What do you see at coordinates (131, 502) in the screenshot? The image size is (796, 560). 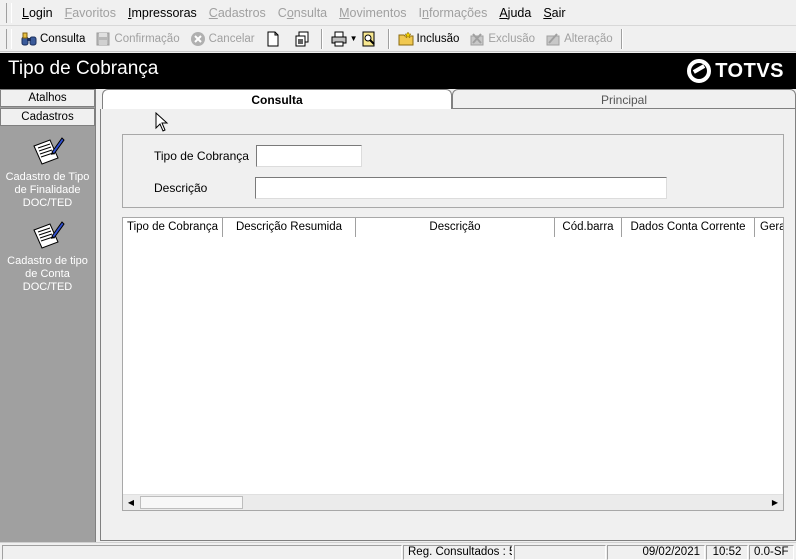 I see `scroll-left-icon: ◀` at bounding box center [131, 502].